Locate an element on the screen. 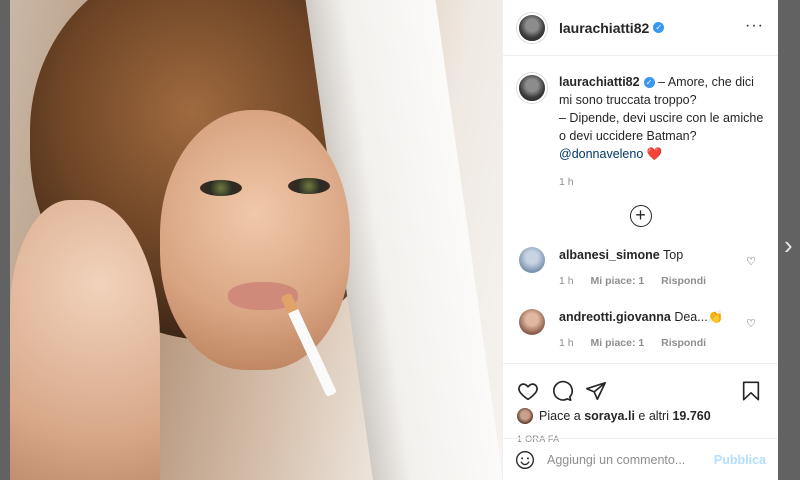  heart-icon is located at coordinates (528, 391).